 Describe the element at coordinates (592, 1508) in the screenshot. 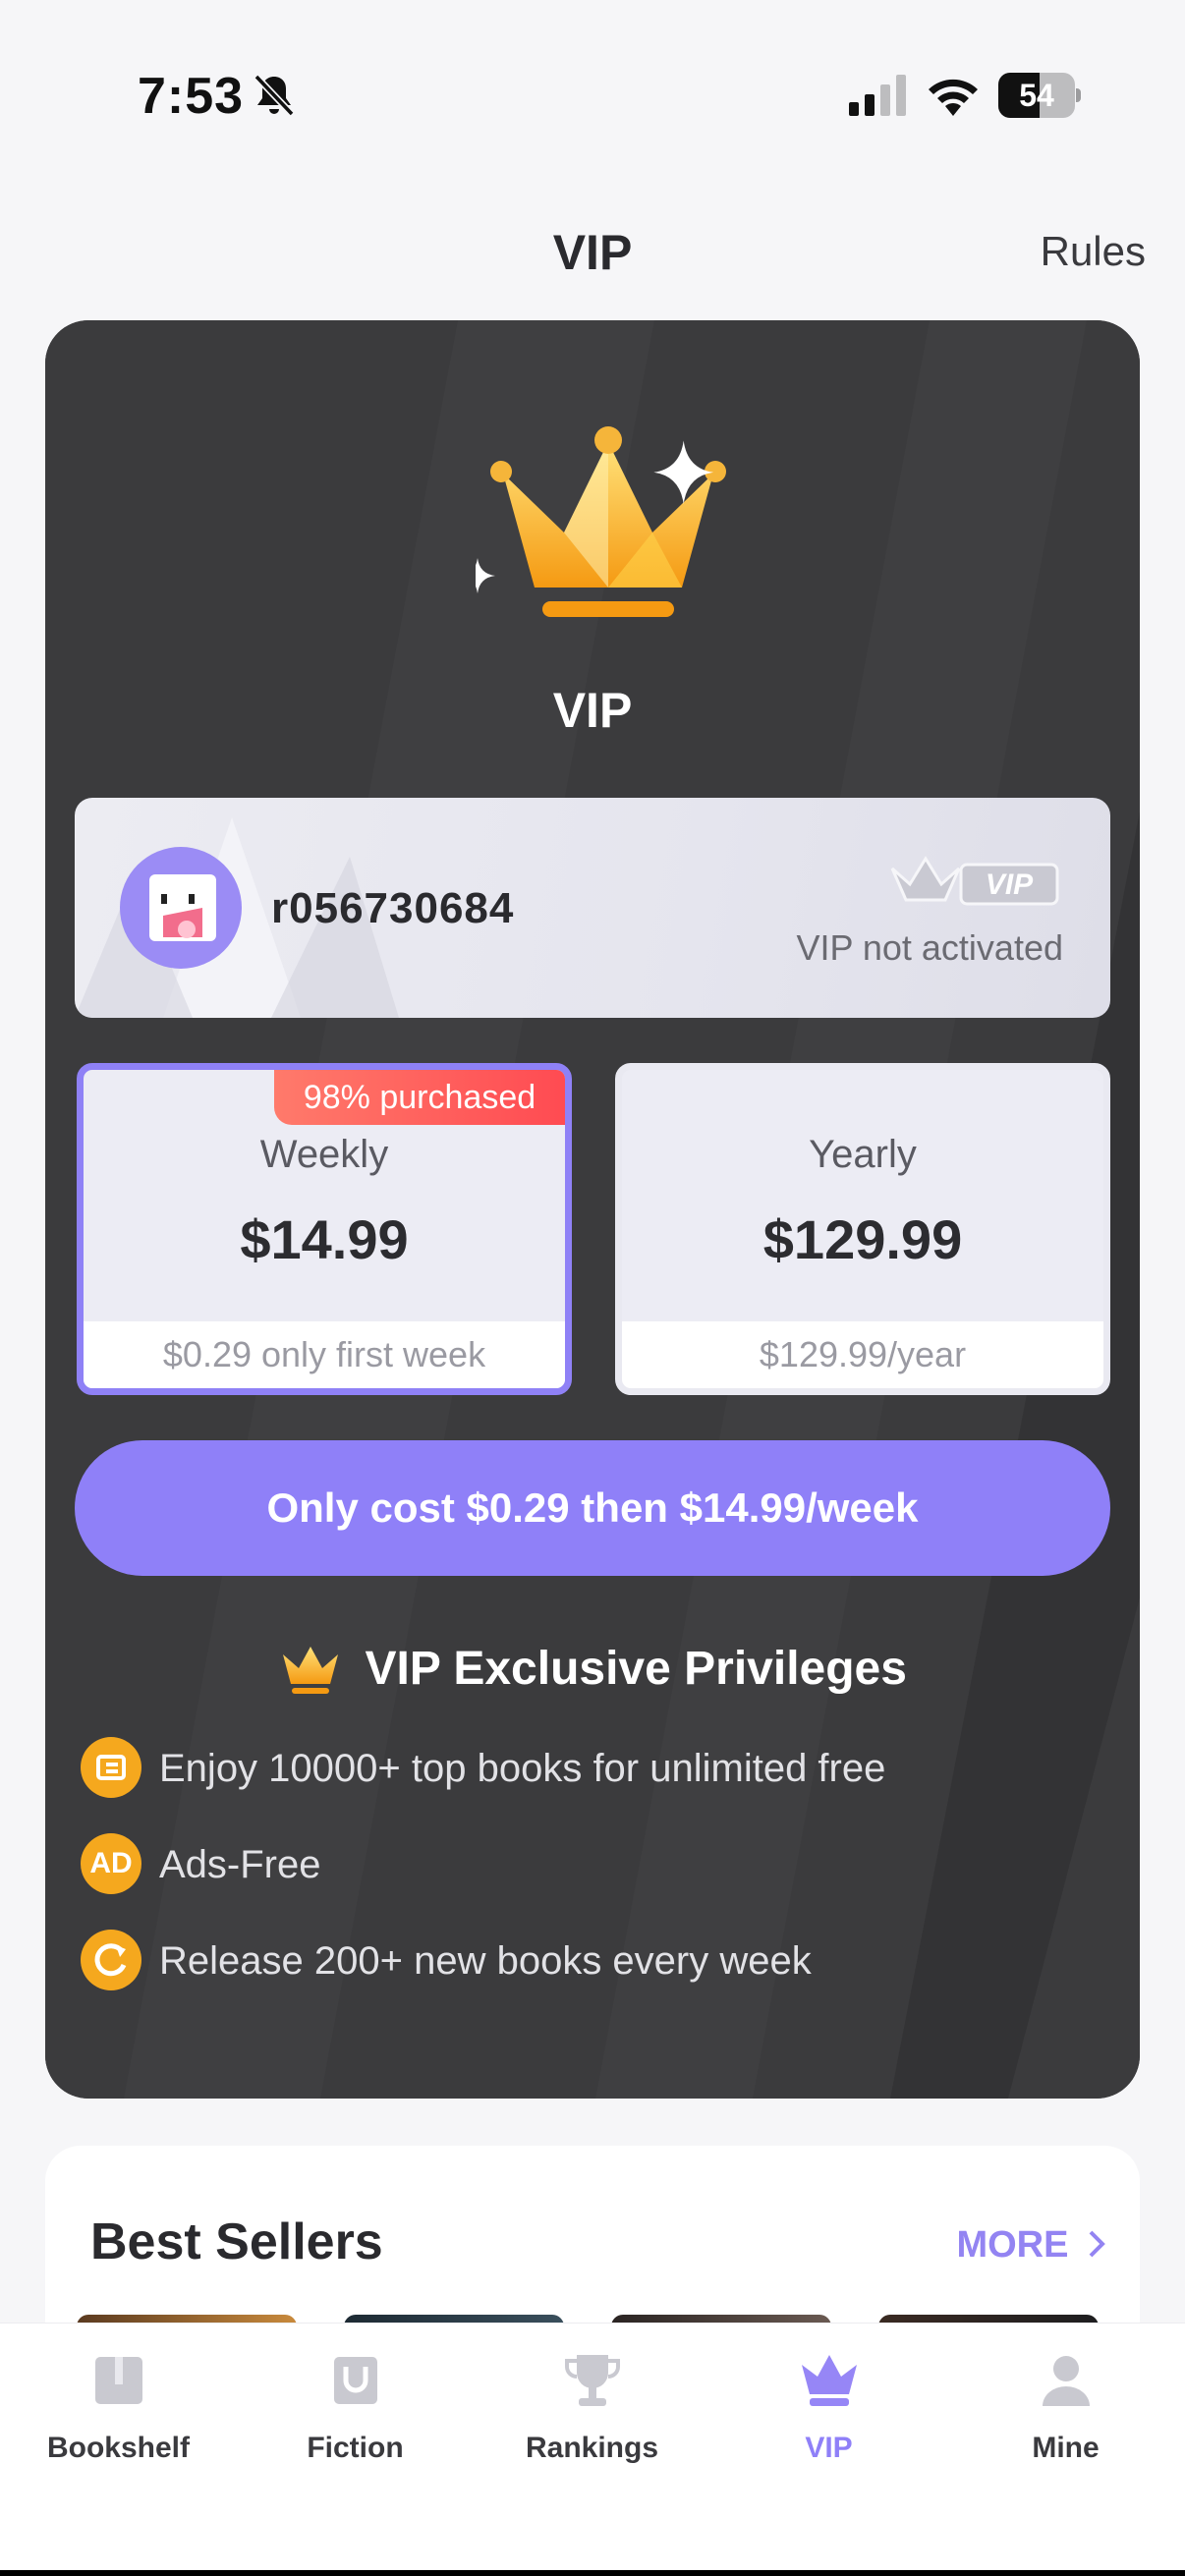

I see `subscribe-button: Only cost $0.29 then $14.99/week` at that location.